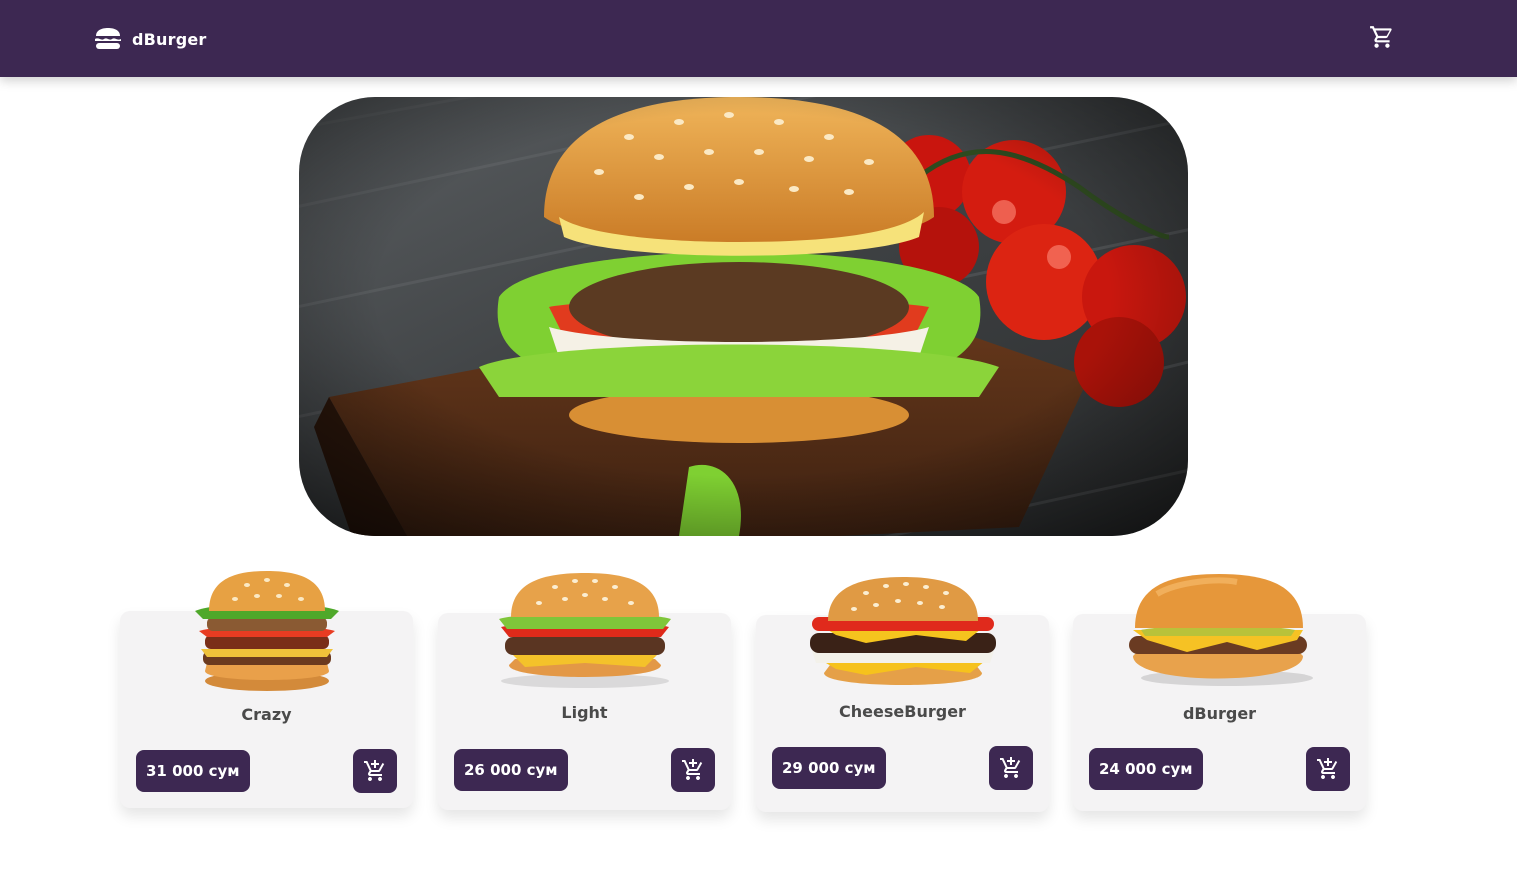 The image size is (1517, 879). What do you see at coordinates (511, 770) in the screenshot?
I see `product-price: 26 000 сум` at bounding box center [511, 770].